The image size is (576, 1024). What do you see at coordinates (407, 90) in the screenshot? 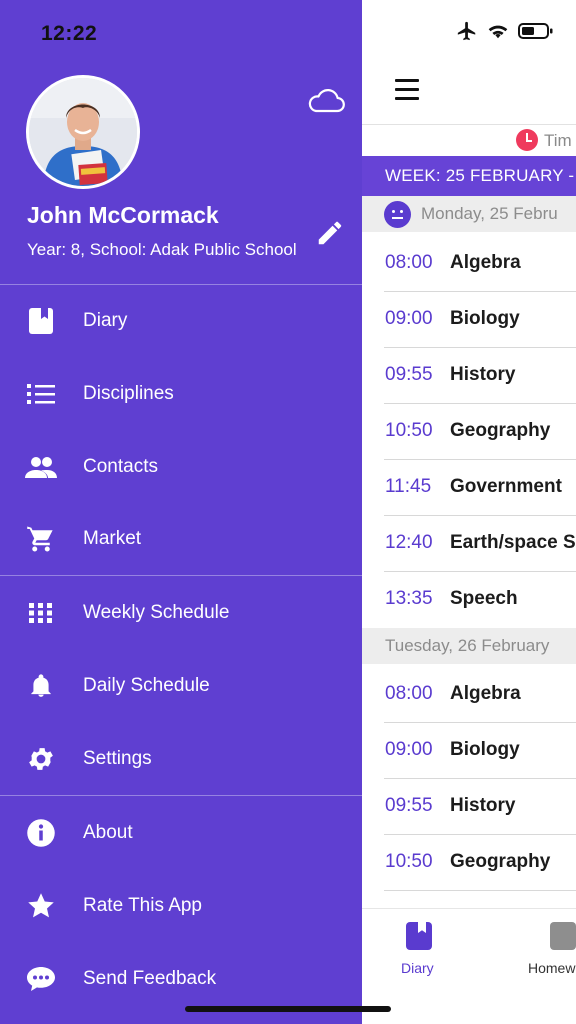
I see `menu-icon` at bounding box center [407, 90].